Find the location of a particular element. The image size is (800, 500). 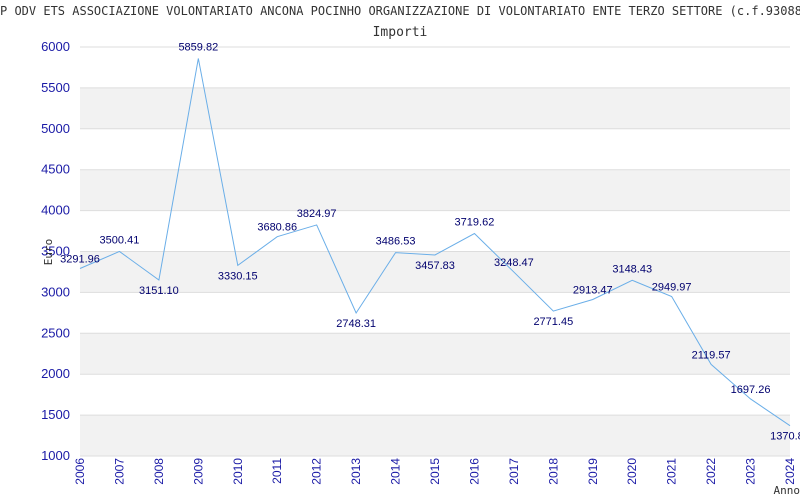

data-label: 3148.43 is located at coordinates (632, 269).